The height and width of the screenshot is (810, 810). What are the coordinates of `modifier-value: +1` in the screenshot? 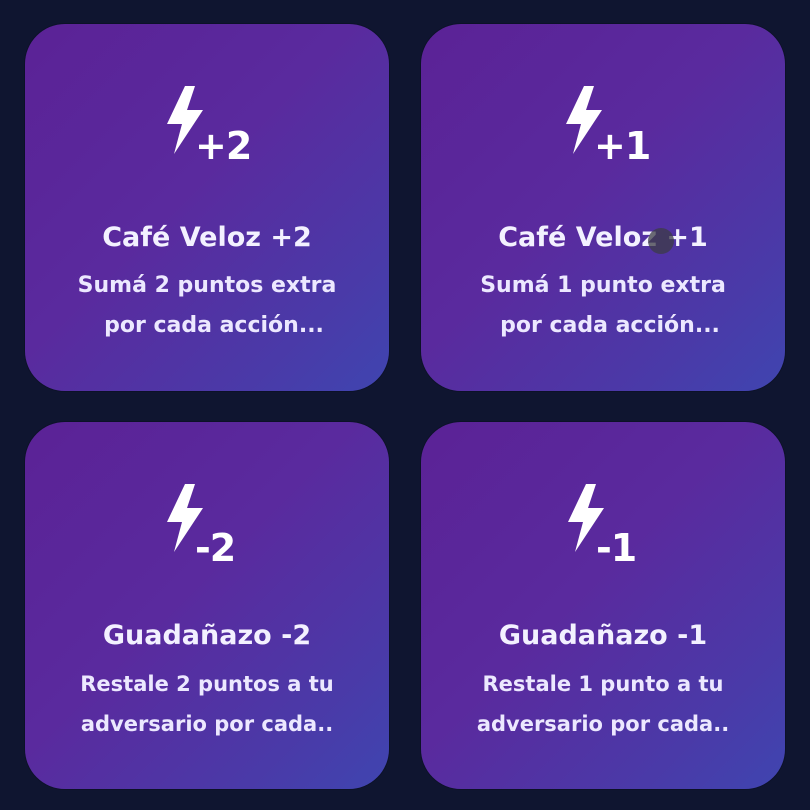 It's located at (622, 146).